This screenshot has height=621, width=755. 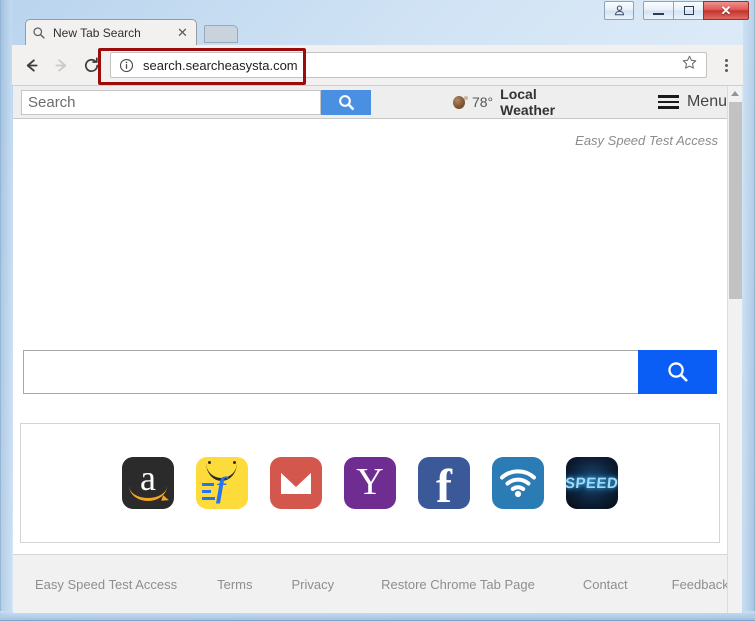 I want to click on reload-button, so click(x=91, y=65).